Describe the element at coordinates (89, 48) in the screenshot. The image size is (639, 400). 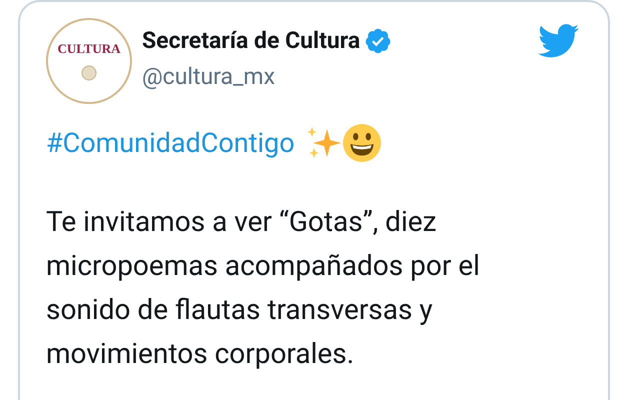
I see `avatar-logo-text: CULTURA` at that location.